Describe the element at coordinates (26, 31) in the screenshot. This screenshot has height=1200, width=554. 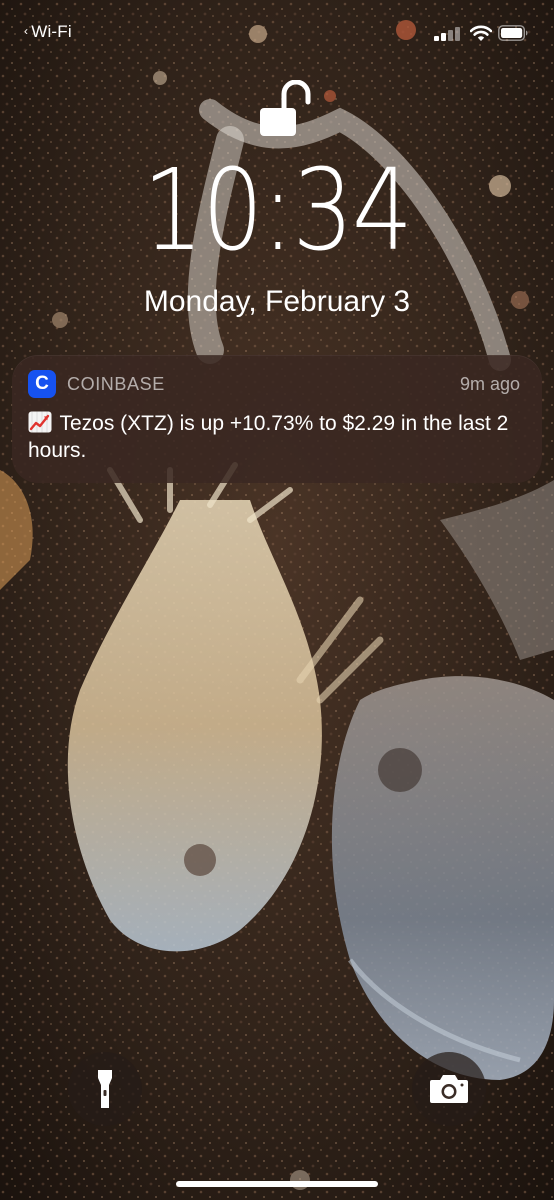
I see `chevron-left-icon: ‹` at that location.